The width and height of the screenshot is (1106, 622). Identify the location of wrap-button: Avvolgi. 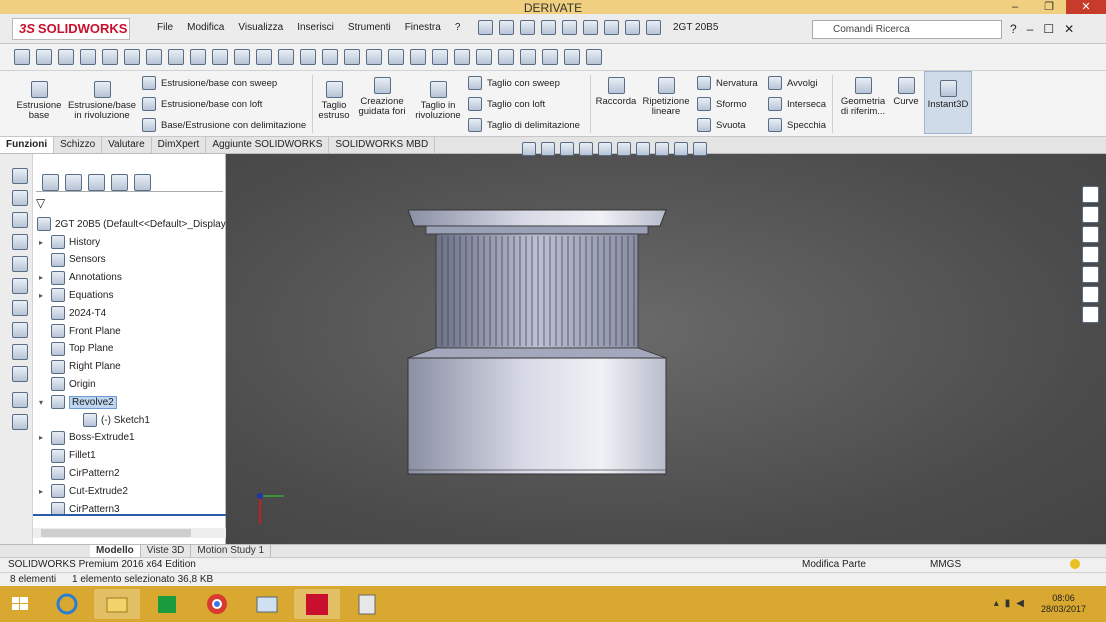
(792, 83).